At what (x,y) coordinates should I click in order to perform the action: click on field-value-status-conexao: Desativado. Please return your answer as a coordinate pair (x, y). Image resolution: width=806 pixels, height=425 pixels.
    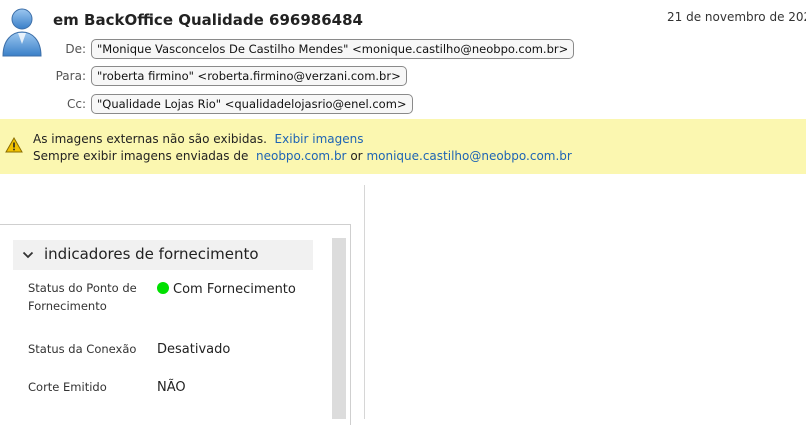
    Looking at the image, I should click on (194, 349).